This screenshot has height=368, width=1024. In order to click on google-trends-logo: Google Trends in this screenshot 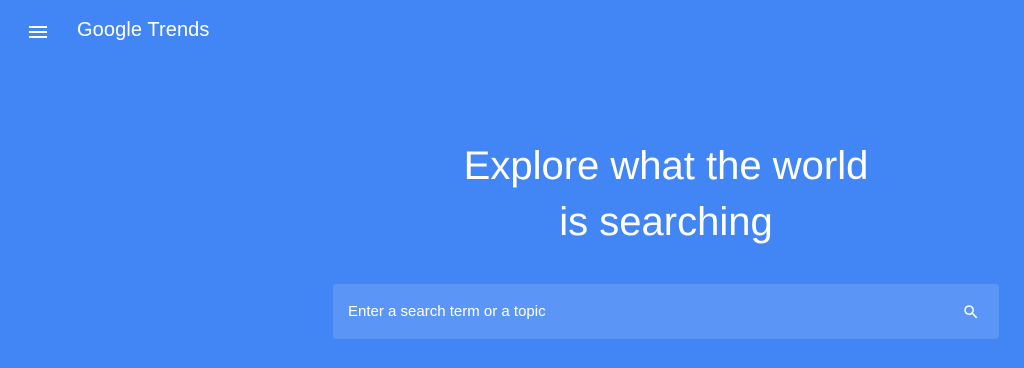, I will do `click(143, 30)`.